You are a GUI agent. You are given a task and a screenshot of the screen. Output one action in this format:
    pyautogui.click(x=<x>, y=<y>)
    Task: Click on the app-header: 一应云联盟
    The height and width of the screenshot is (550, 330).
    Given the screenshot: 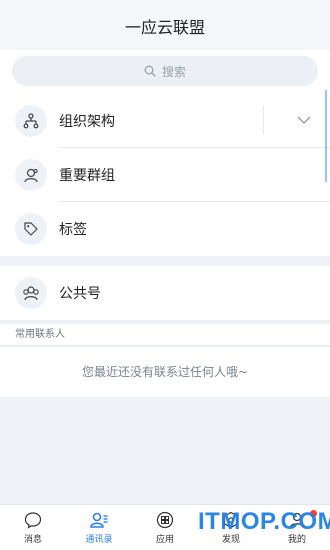 What is the action you would take?
    pyautogui.click(x=165, y=25)
    